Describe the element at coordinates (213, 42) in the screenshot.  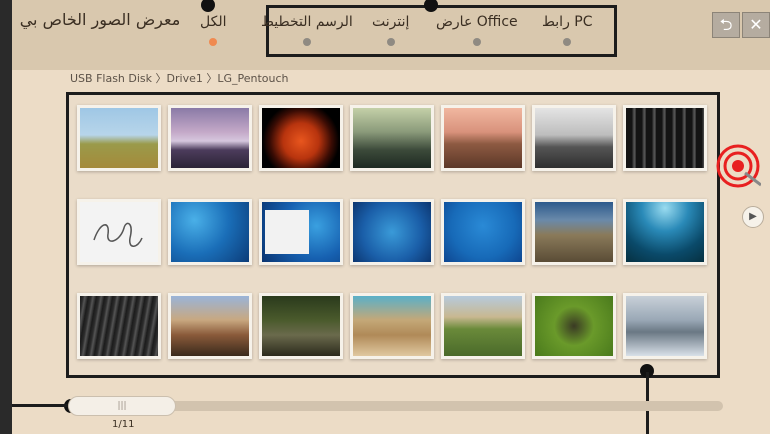
I see `tab-all-active-dot` at that location.